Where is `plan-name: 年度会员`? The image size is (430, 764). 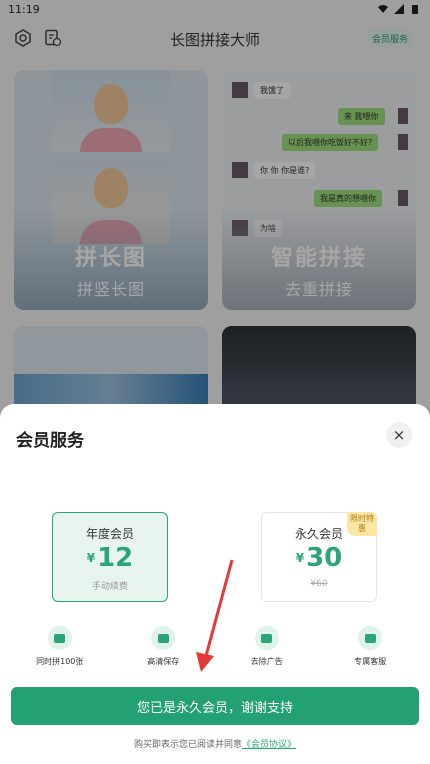
plan-name: 年度会员 is located at coordinates (109, 534).